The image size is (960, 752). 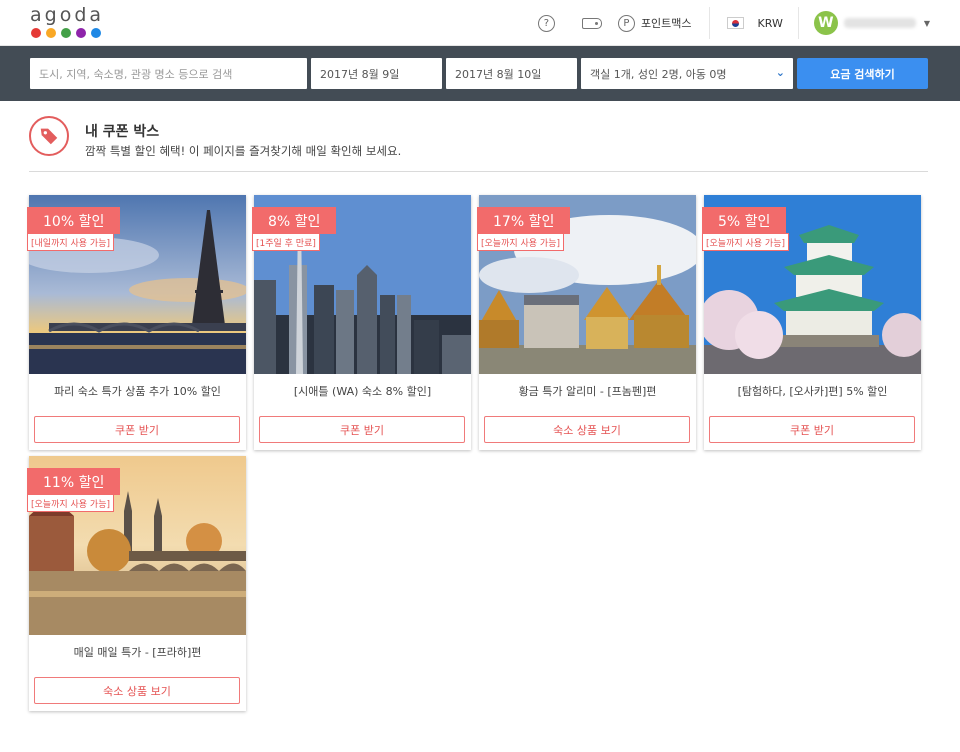 What do you see at coordinates (74, 220) in the screenshot?
I see `discount-badge: 10% 할인` at bounding box center [74, 220].